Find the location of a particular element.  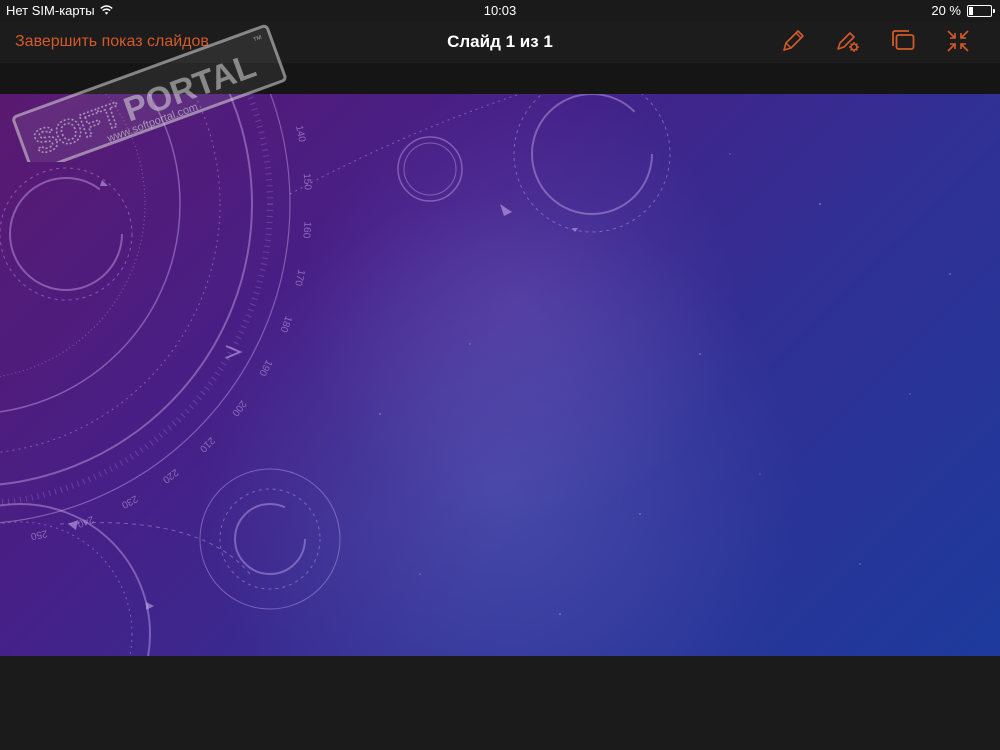

pencil-button is located at coordinates (793, 43).